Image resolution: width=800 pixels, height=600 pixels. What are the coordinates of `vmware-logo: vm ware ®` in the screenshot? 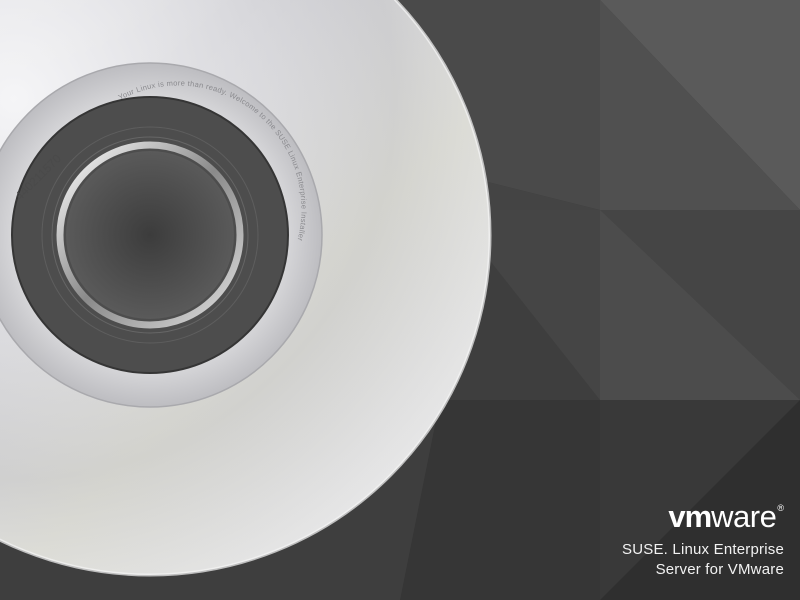 It's located at (726, 516).